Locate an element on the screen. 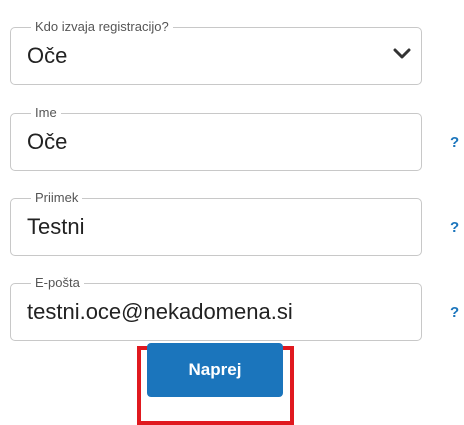  last-name-value: Testni is located at coordinates (56, 226).